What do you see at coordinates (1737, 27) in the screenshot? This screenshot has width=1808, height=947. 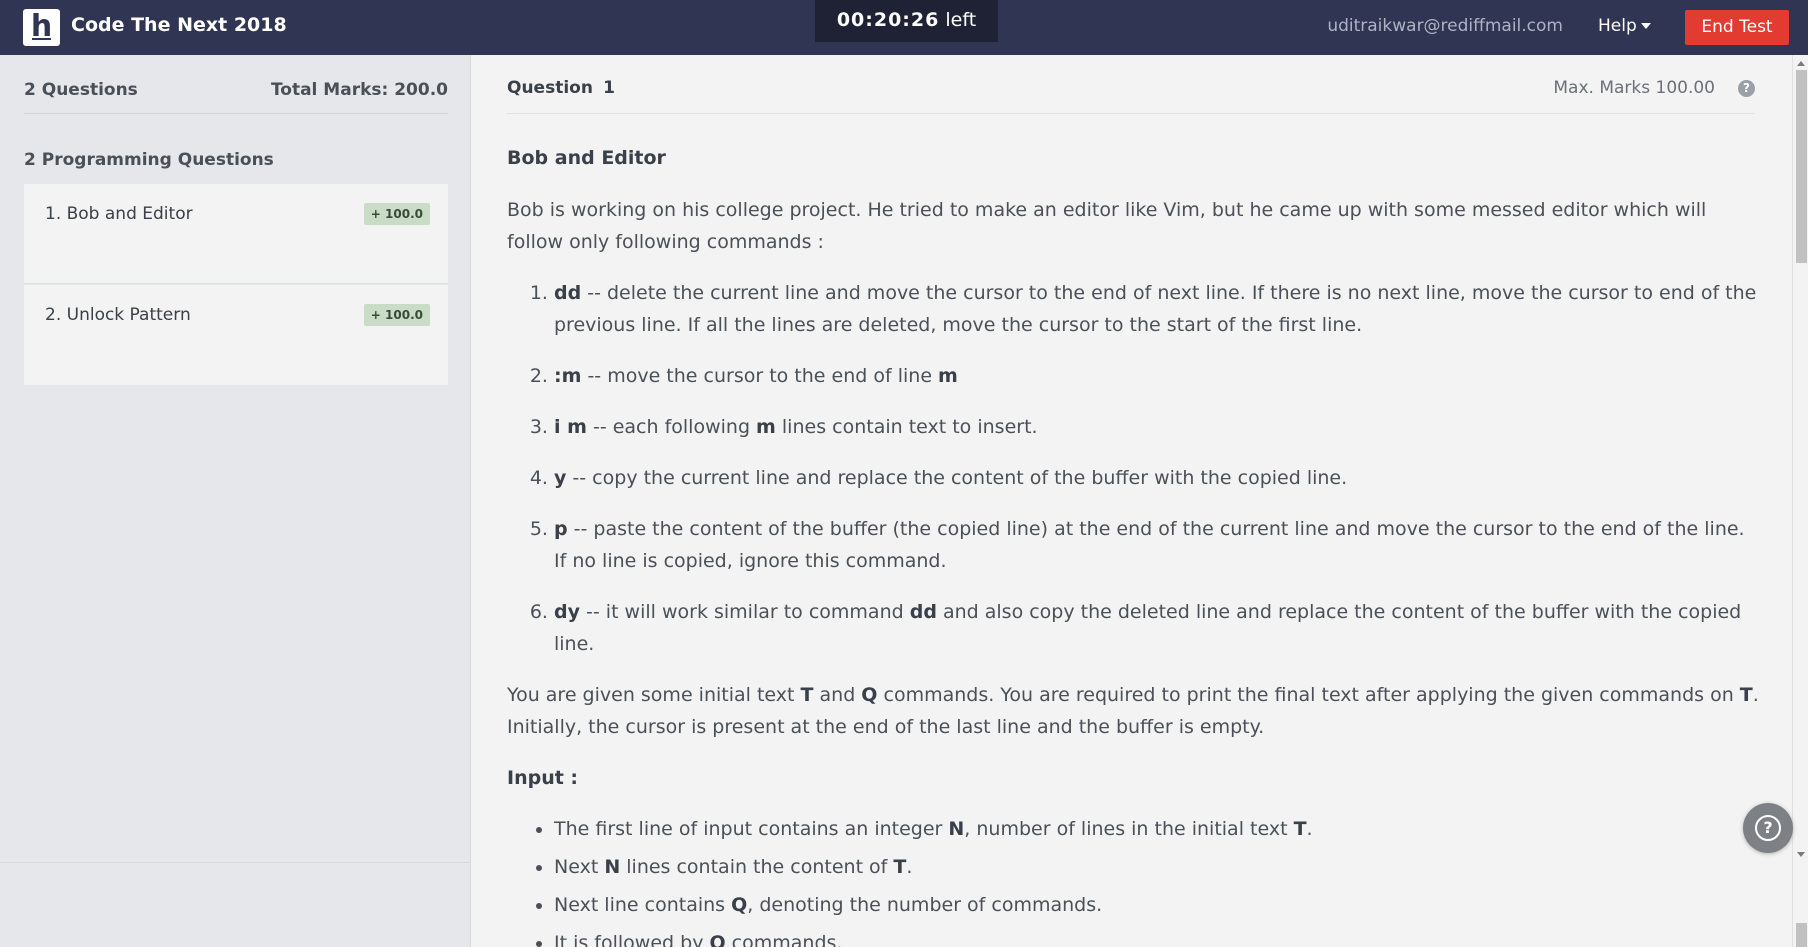 I see `end-test-button: End Test` at bounding box center [1737, 27].